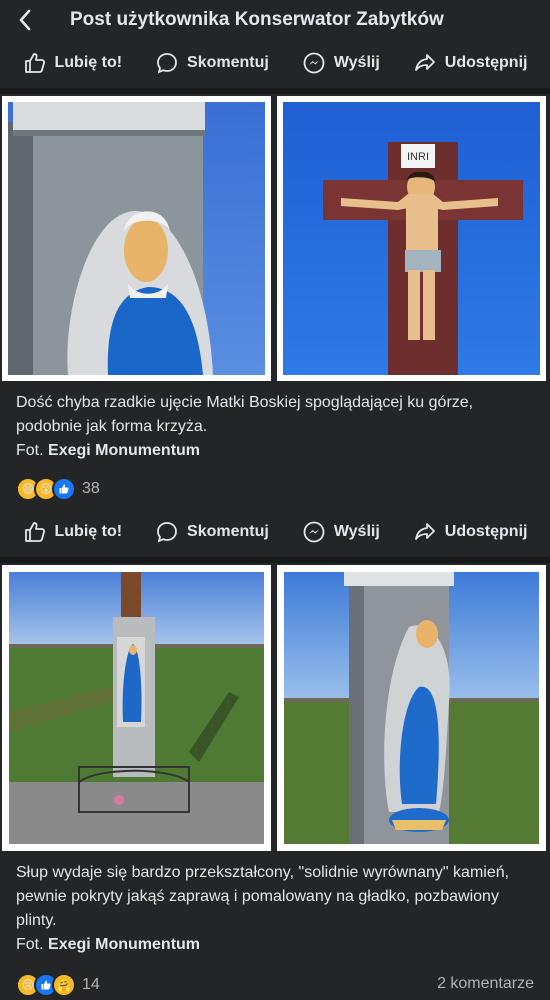 The image size is (550, 1000). I want to click on post2-credit-prefix: Fot., so click(30, 944).